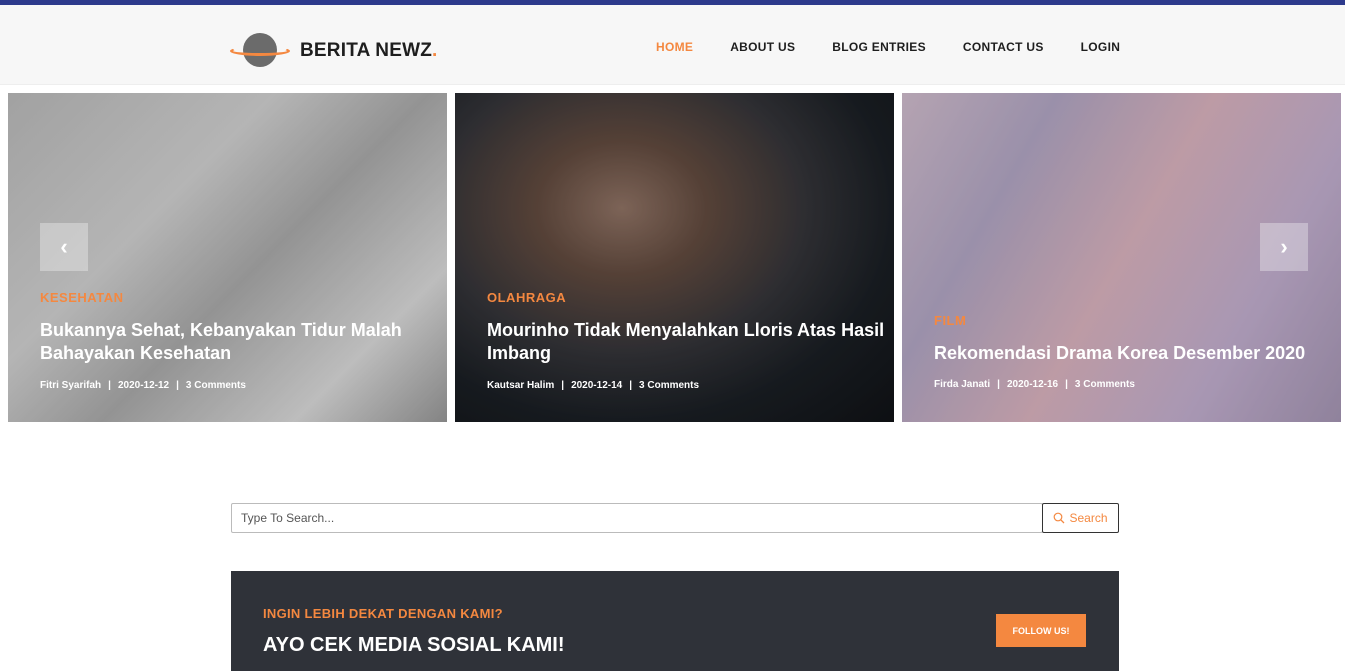  Describe the element at coordinates (240, 297) in the screenshot. I see `slide-category: KESEHATAN` at that location.